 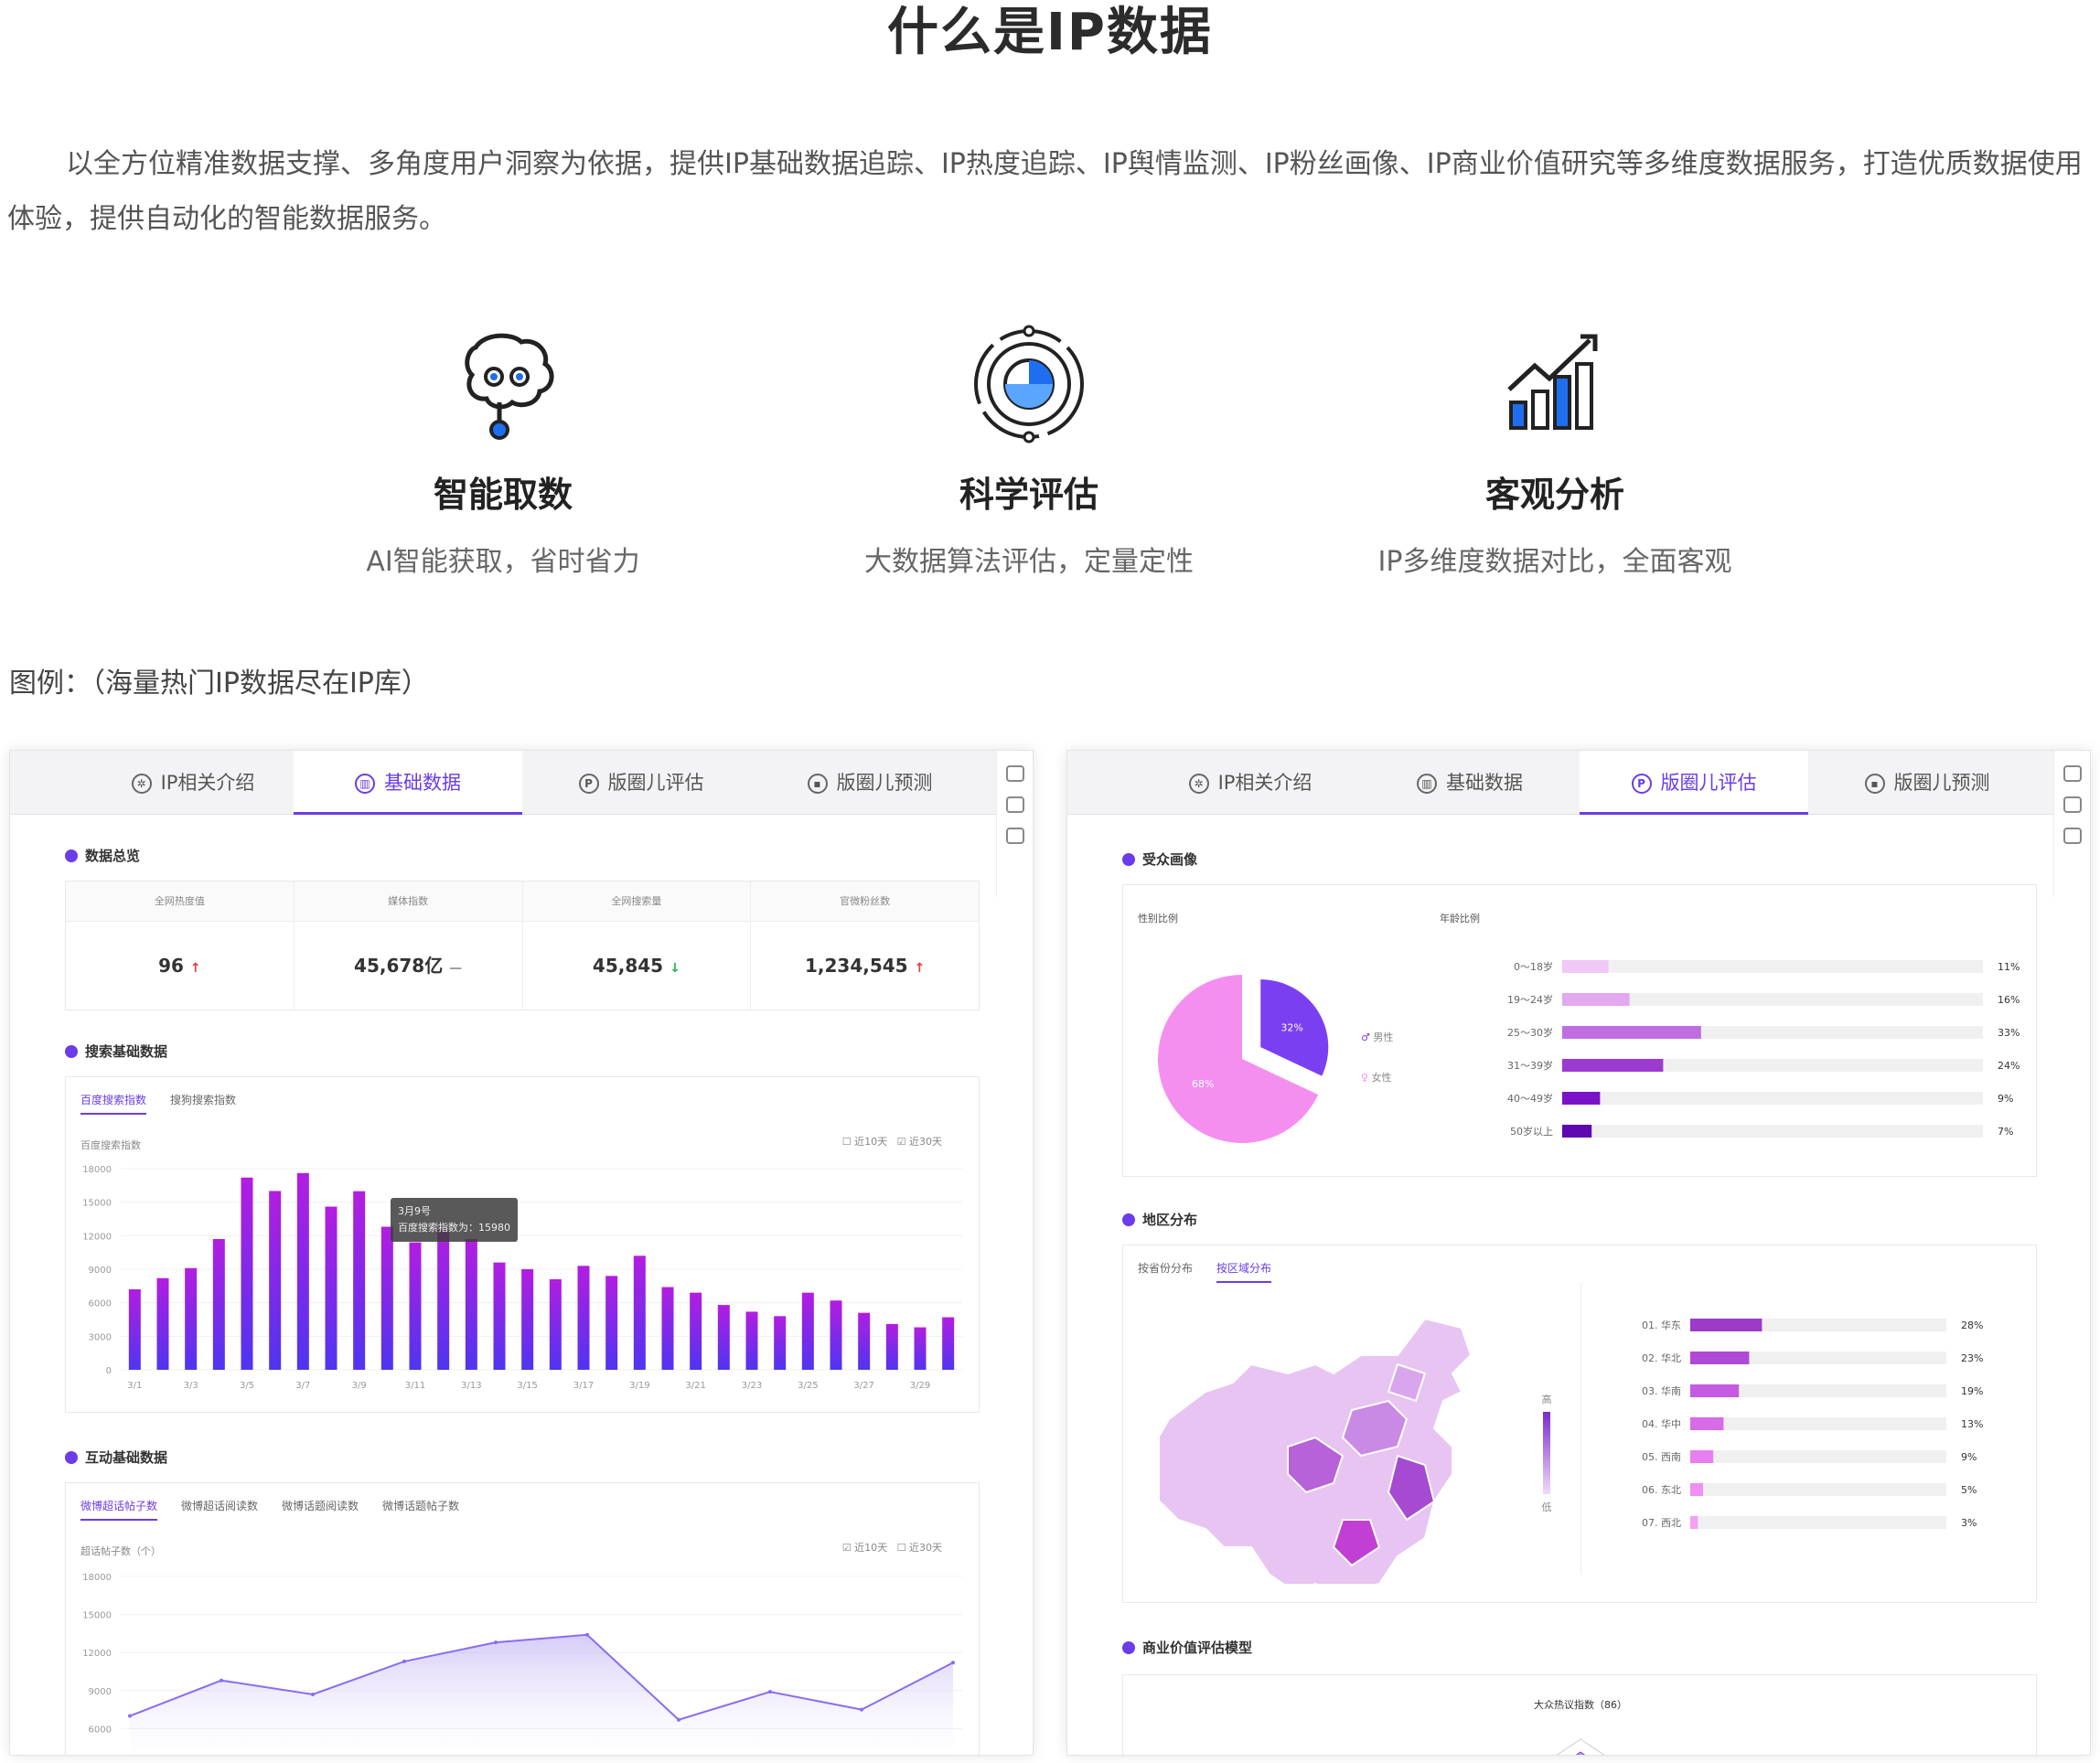 I want to click on audience-title: 受众画像, so click(x=1159, y=859).